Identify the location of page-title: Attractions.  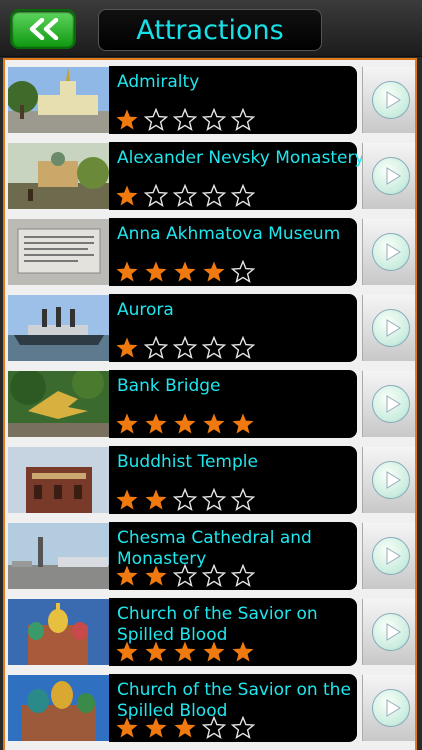
(210, 30).